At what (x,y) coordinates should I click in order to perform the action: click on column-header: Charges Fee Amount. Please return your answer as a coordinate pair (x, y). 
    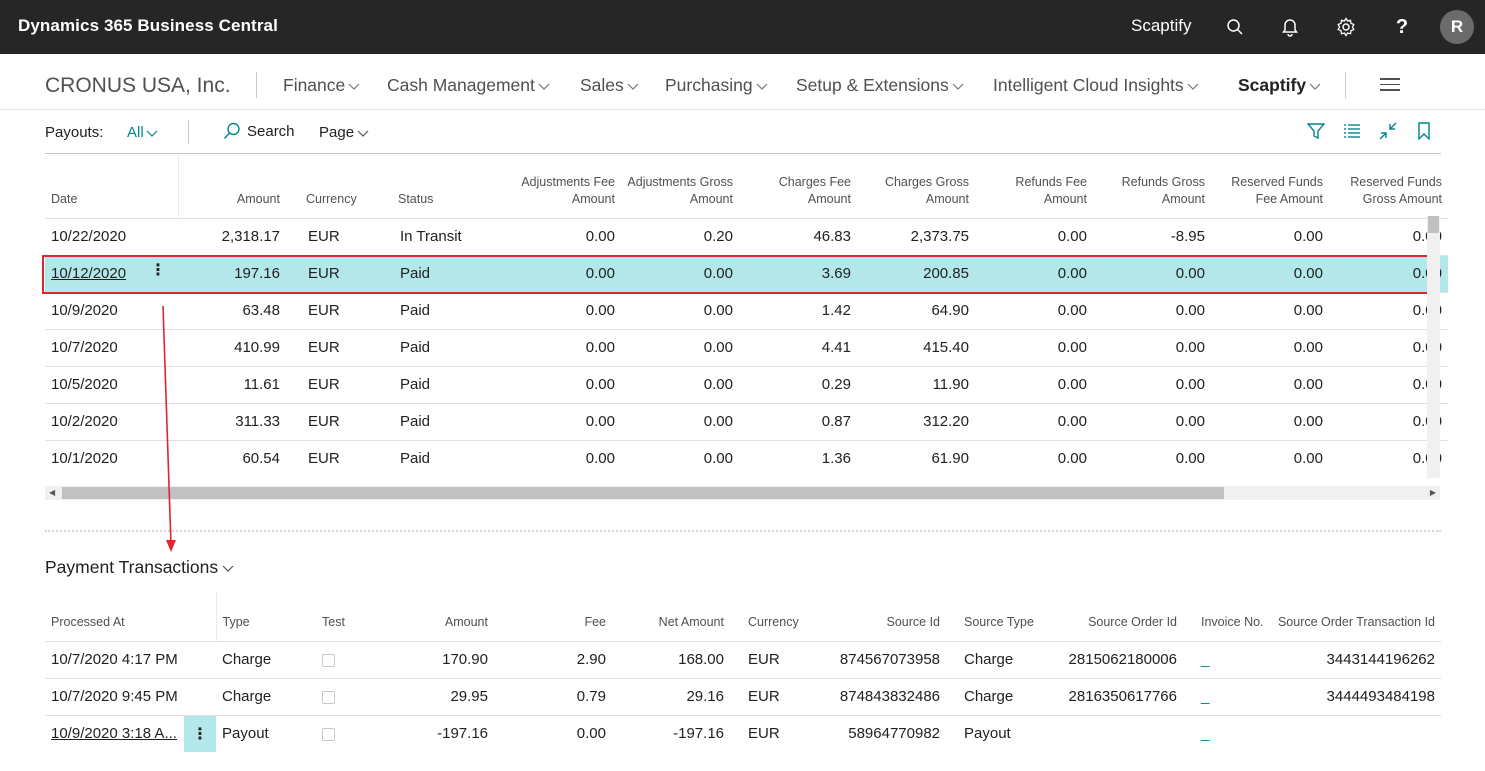
    Looking at the image, I should click on (798, 186).